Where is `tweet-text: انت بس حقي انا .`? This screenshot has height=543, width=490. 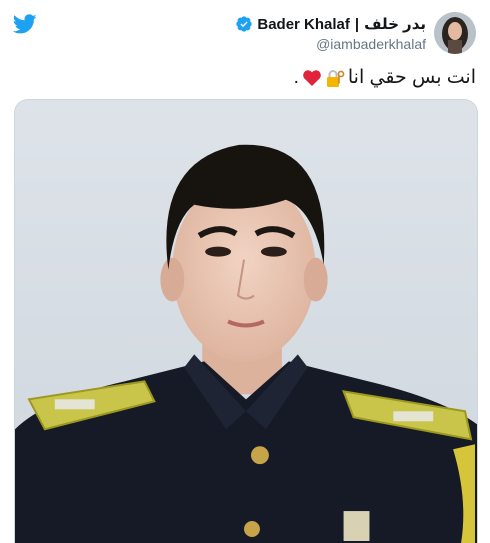
tweet-text: انت بس حقي انا . is located at coordinates (385, 77).